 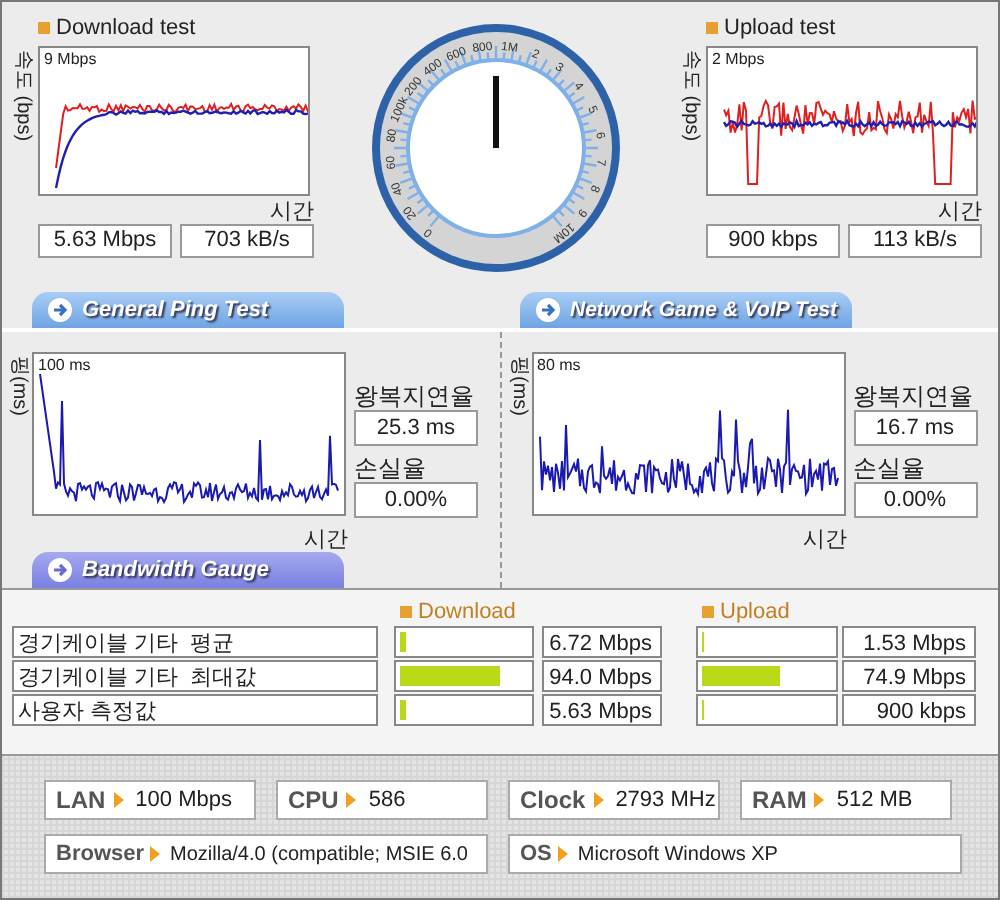 What do you see at coordinates (195, 676) in the screenshot?
I see `row-label: 경기케이블 기타 최대값` at bounding box center [195, 676].